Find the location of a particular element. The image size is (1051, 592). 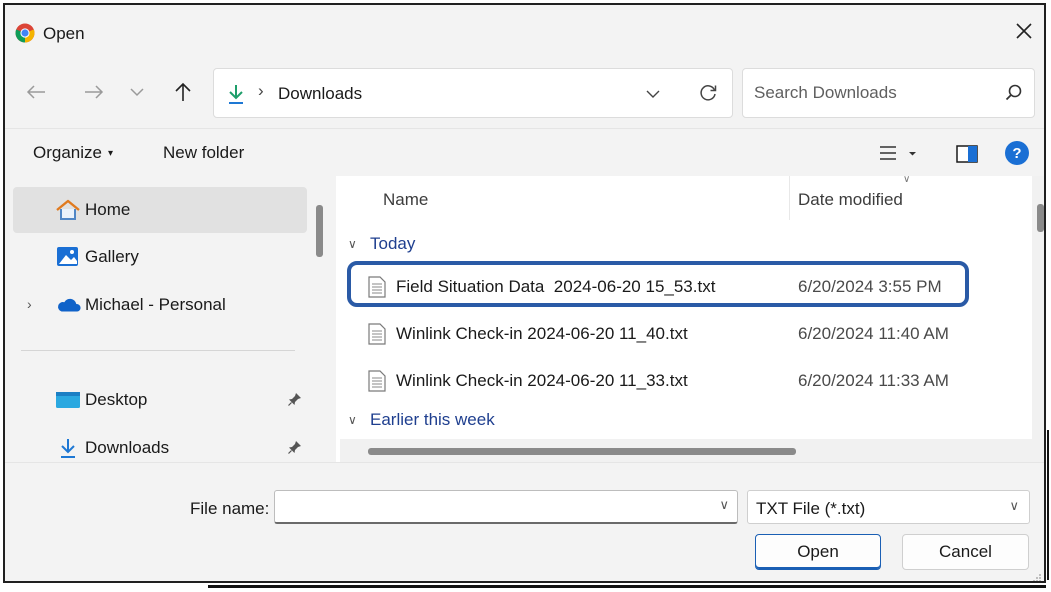

search-input is located at coordinates (864, 93).